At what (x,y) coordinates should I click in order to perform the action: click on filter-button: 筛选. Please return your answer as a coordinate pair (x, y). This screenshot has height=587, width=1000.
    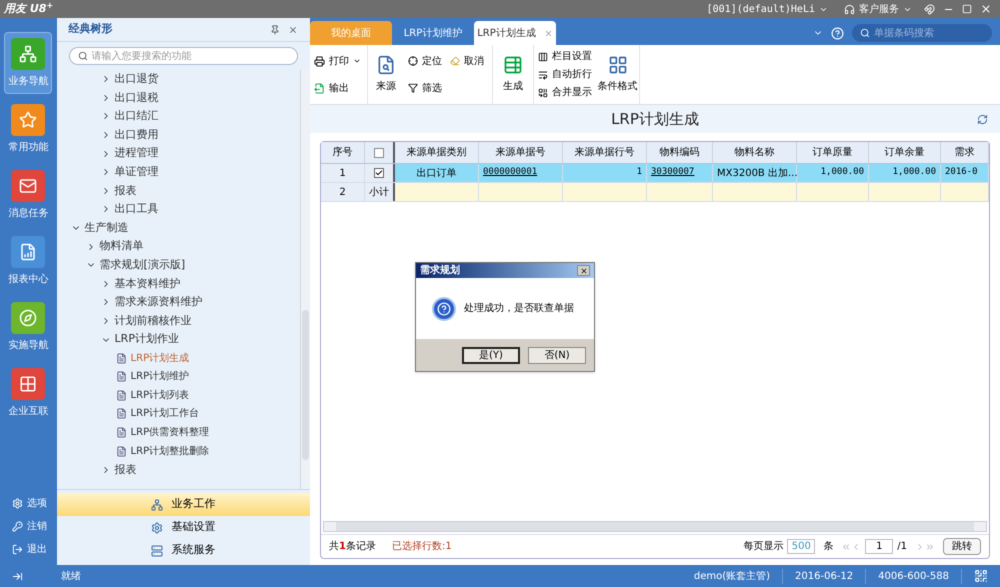
    Looking at the image, I should click on (446, 88).